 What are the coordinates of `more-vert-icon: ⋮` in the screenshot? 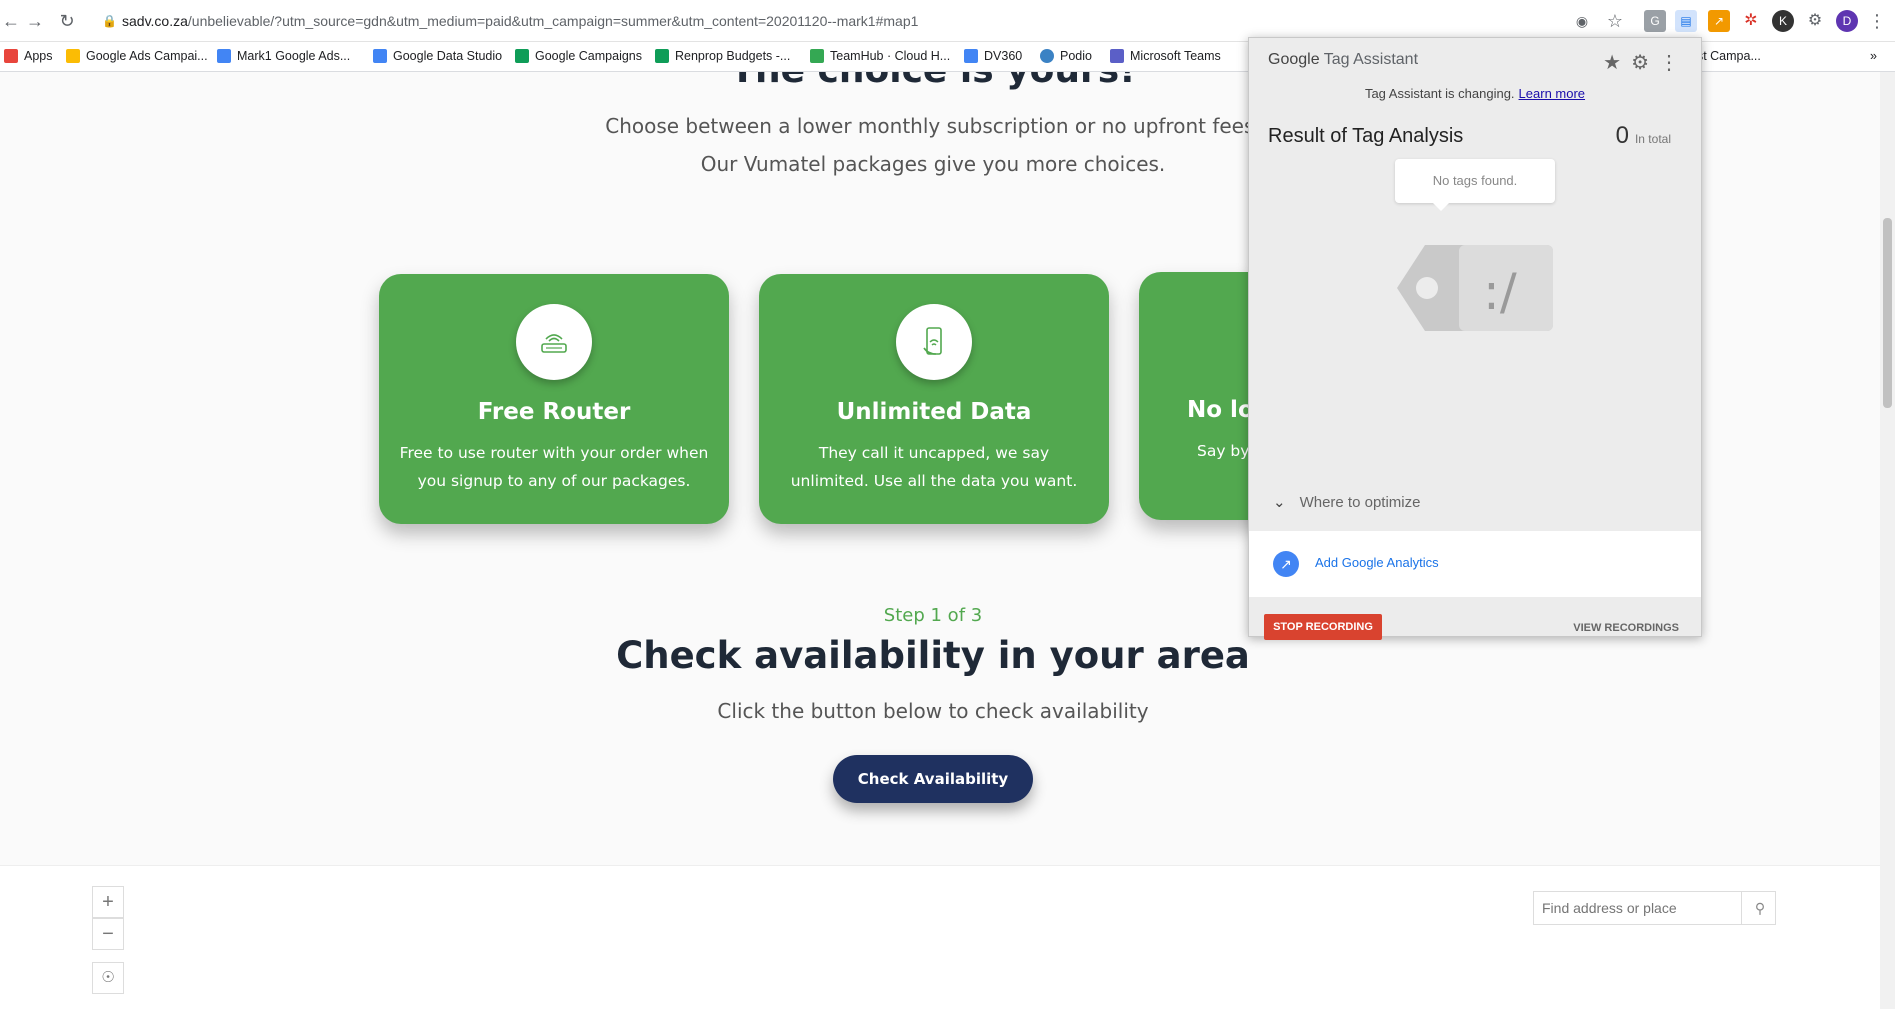 It's located at (1669, 62).